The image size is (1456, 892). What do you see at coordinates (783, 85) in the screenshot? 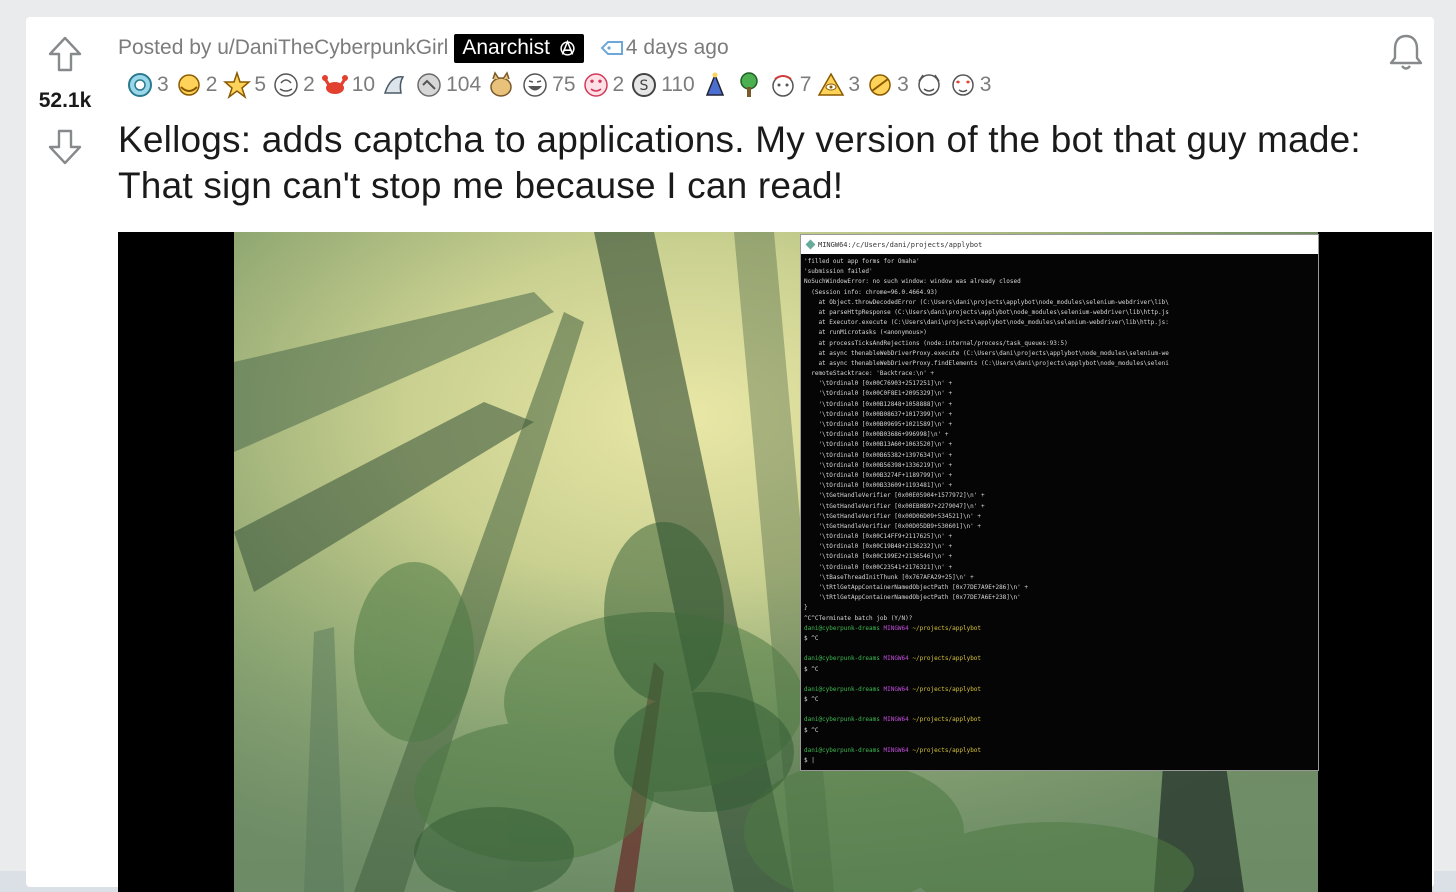
I see `facepalm-award-icon` at bounding box center [783, 85].